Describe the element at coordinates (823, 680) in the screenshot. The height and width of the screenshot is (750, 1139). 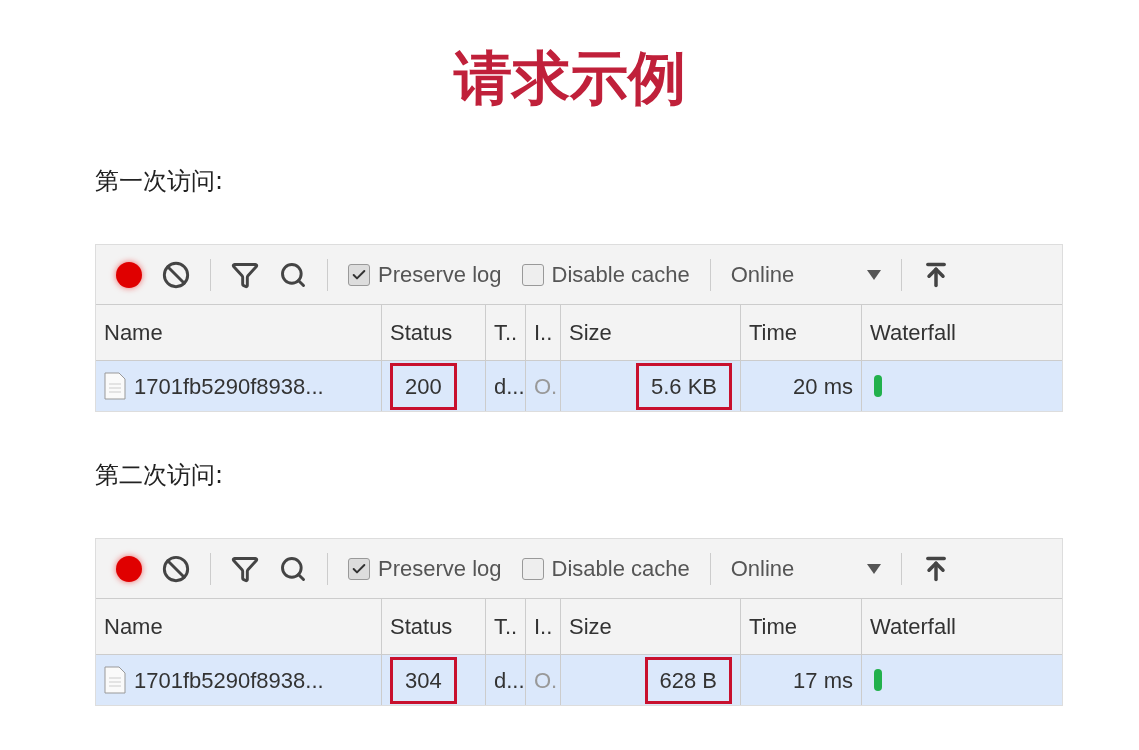
I see `table-cell-text: 17 ms` at that location.